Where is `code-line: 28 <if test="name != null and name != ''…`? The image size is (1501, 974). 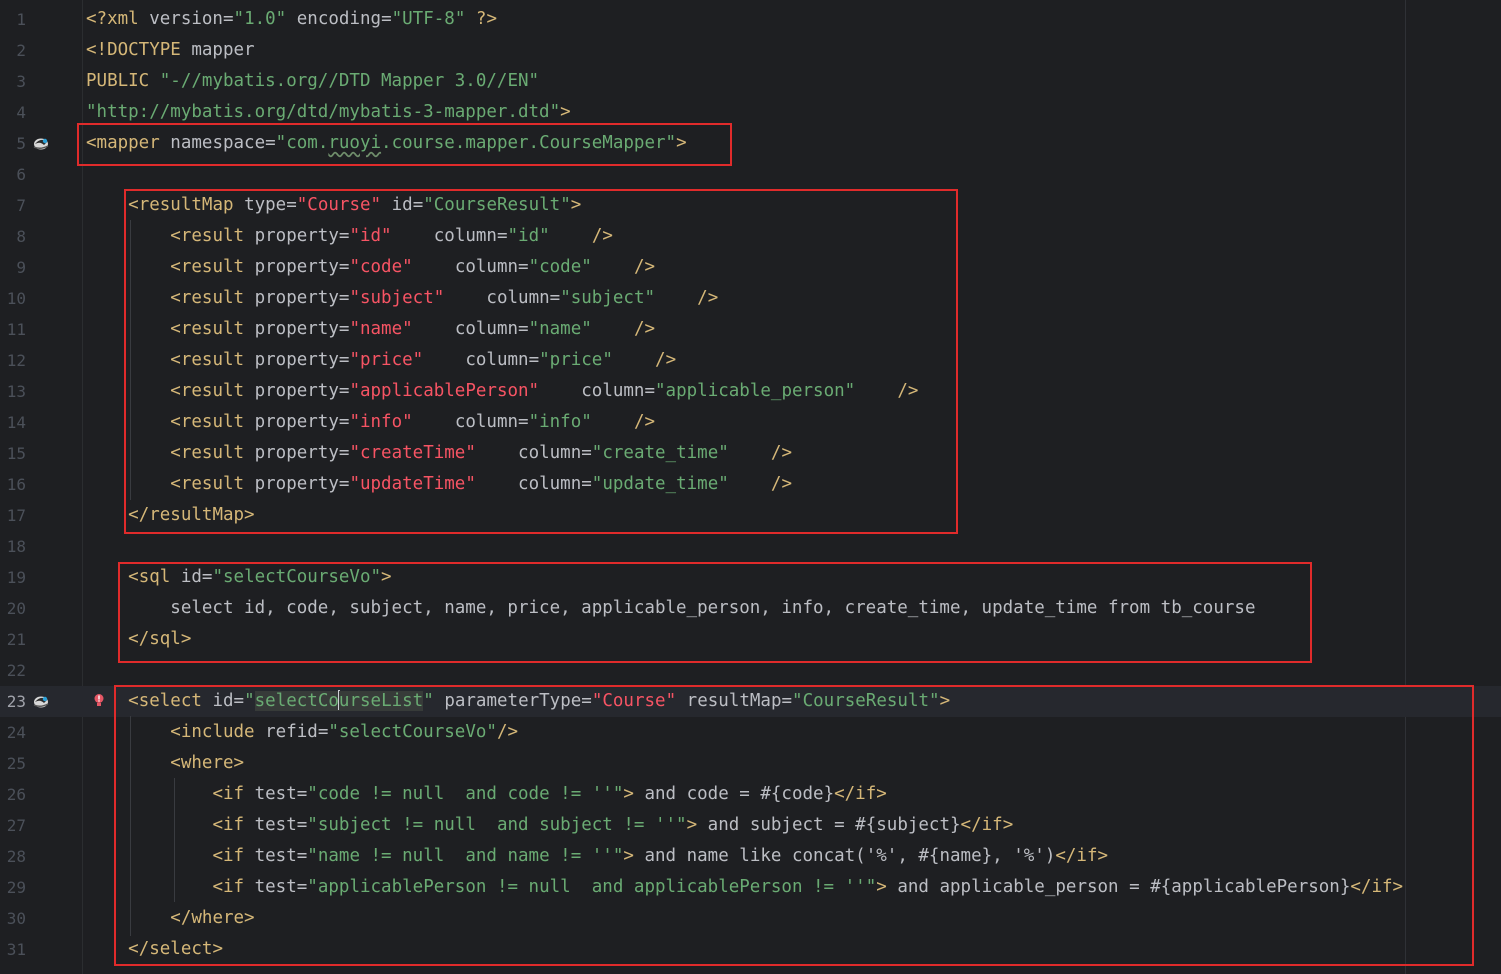 code-line: 28 <if test="name != null and name != ''… is located at coordinates (750, 856).